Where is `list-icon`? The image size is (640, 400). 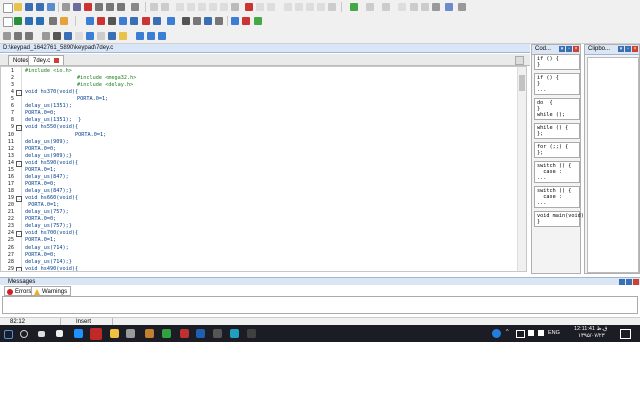 list-icon is located at coordinates (79, 36).